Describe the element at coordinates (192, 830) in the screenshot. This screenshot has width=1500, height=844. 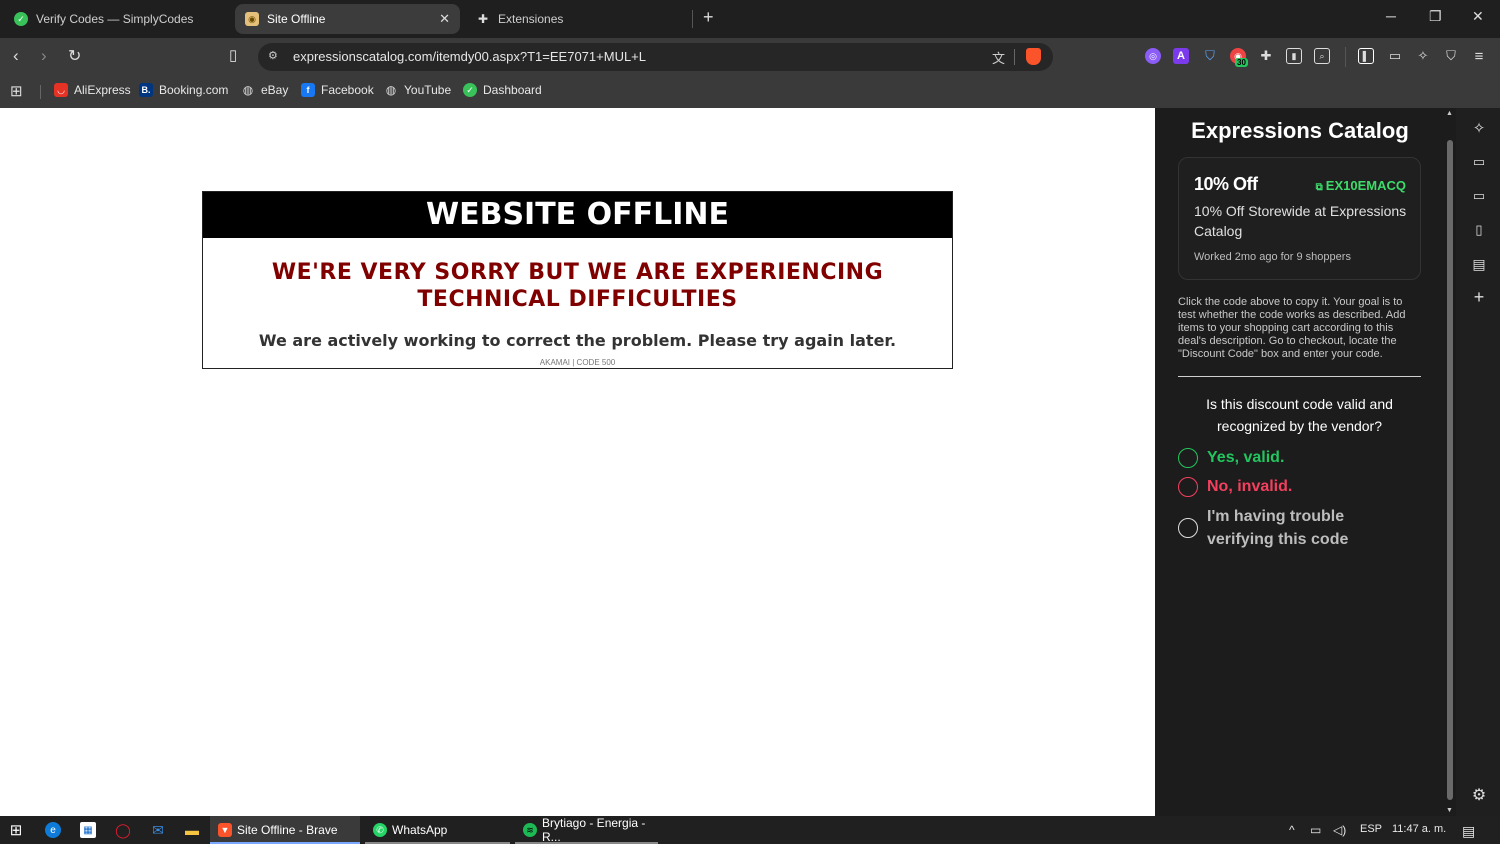
I see `file-explorer-icon: ▬` at that location.